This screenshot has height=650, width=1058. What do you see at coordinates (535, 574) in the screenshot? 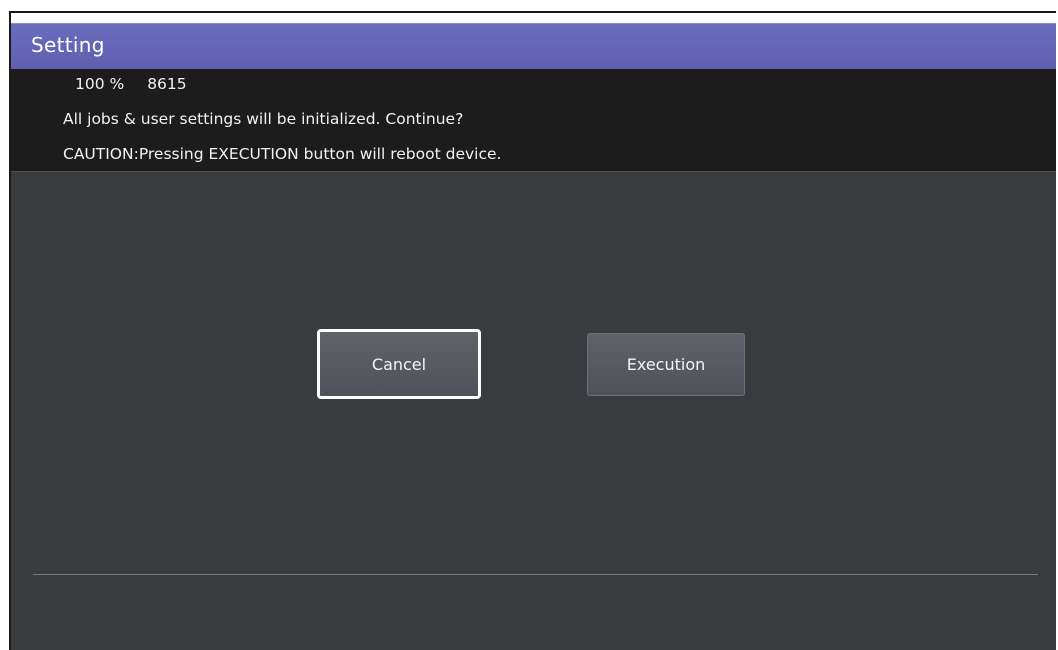
I see `divider` at bounding box center [535, 574].